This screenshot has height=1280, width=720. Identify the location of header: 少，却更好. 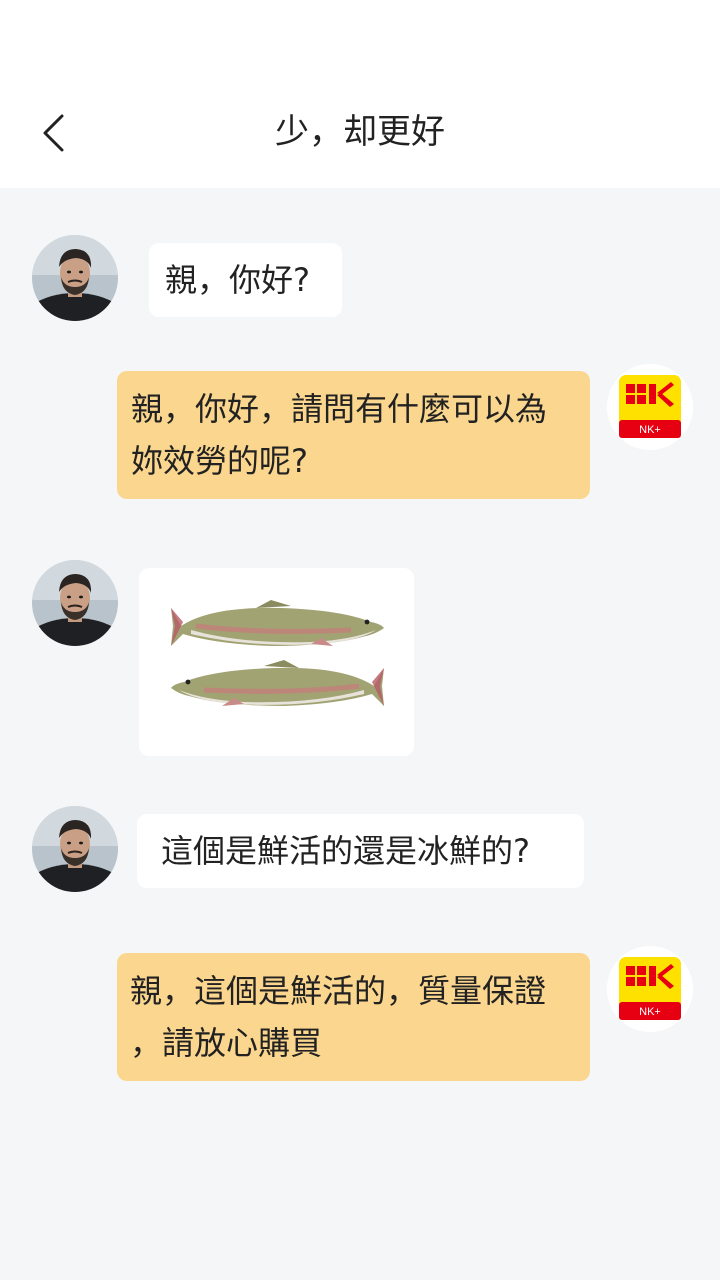
(360, 94).